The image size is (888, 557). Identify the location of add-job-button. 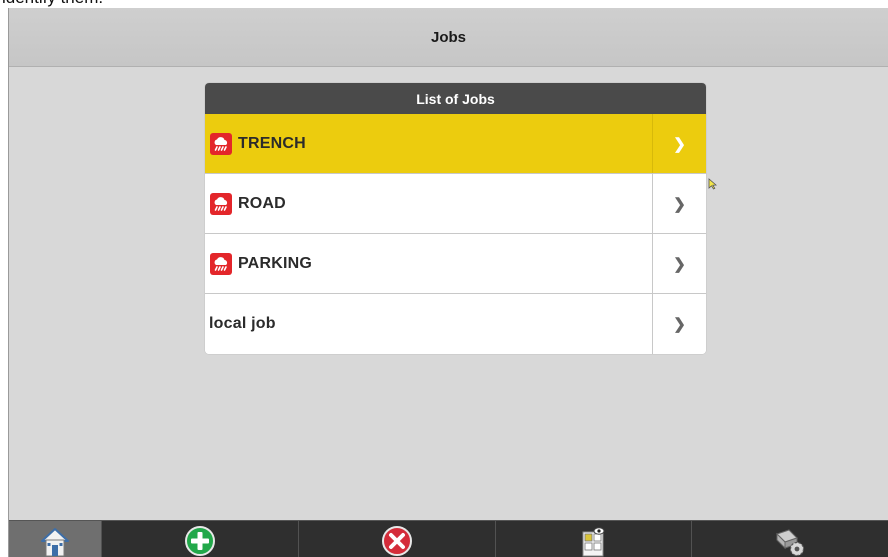
(200, 539).